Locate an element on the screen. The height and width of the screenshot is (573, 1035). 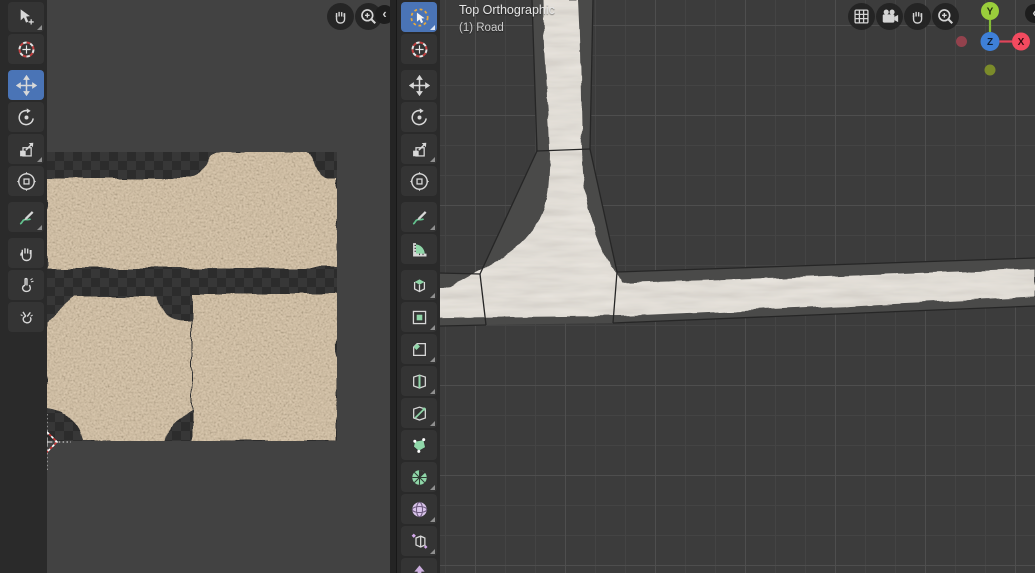
tool-measure is located at coordinates (419, 249).